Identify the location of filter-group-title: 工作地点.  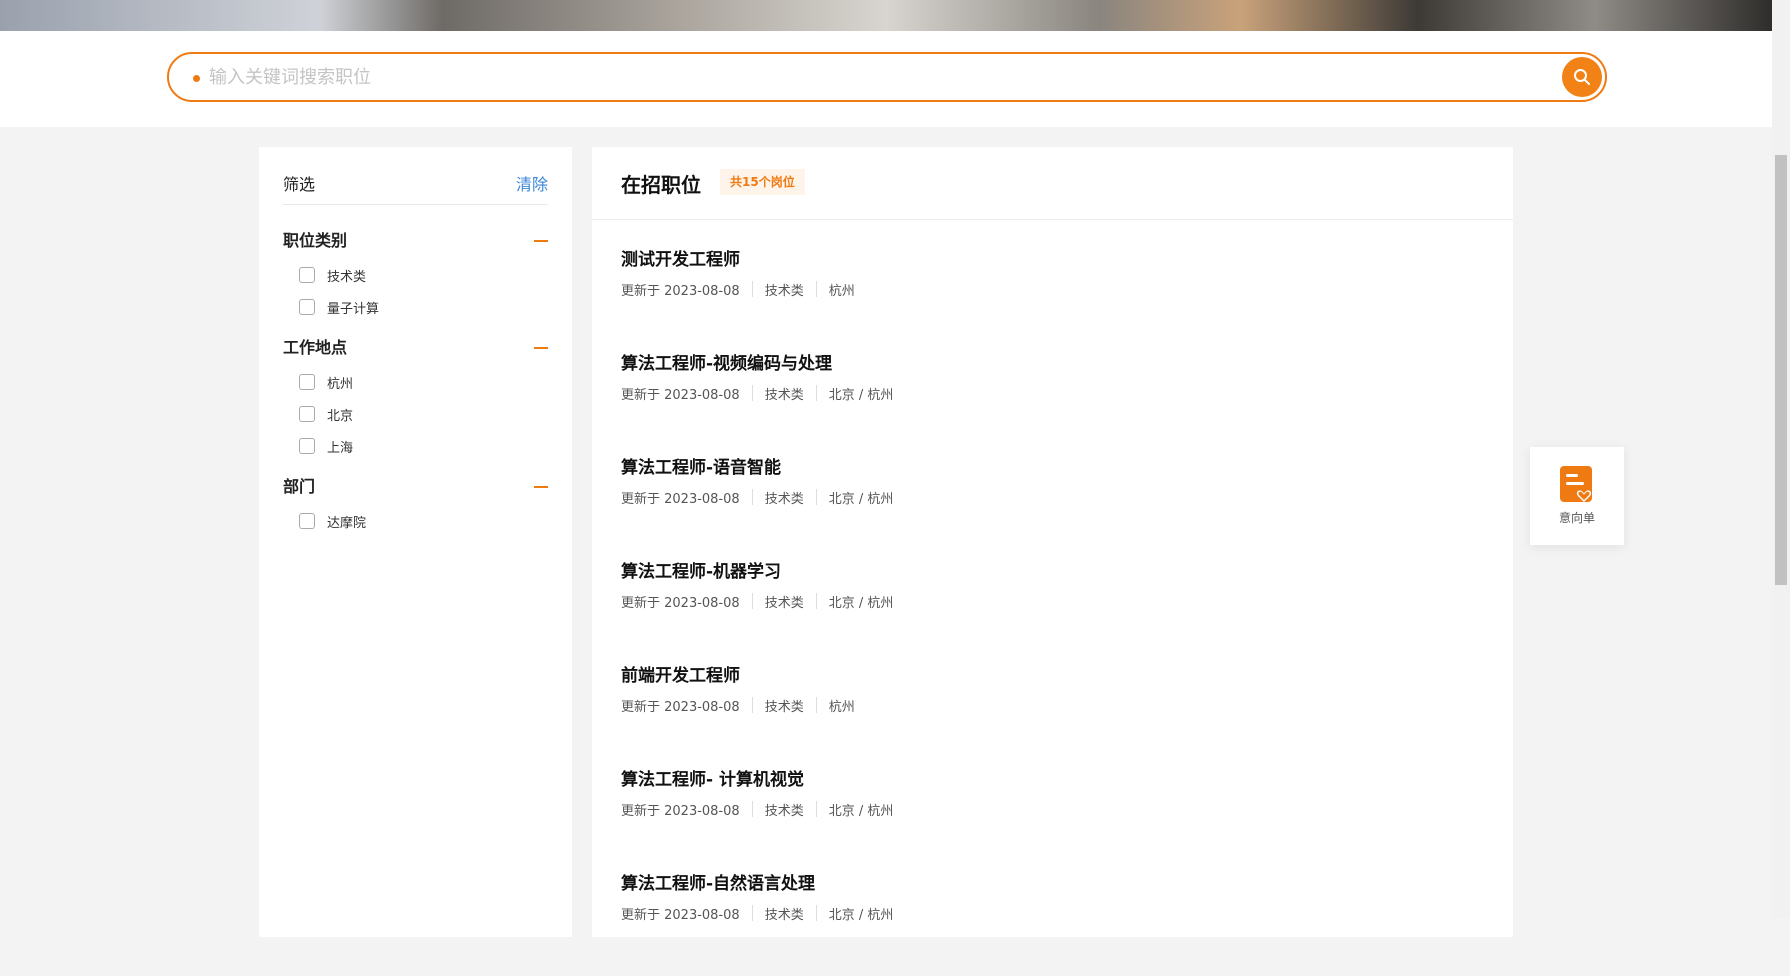
(315, 347).